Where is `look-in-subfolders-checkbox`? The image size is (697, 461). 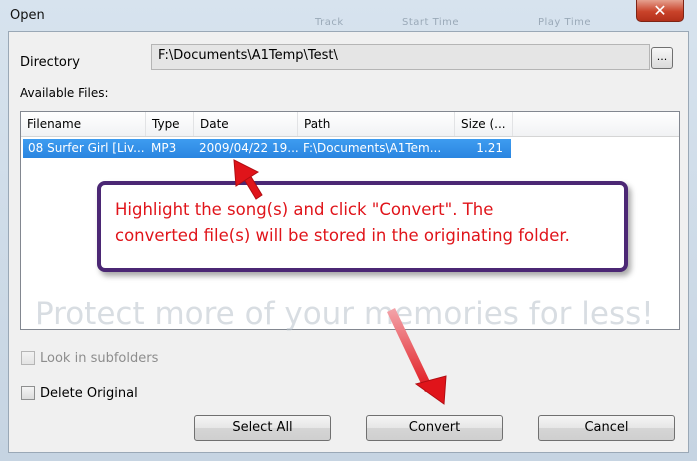 look-in-subfolders-checkbox is located at coordinates (28, 358).